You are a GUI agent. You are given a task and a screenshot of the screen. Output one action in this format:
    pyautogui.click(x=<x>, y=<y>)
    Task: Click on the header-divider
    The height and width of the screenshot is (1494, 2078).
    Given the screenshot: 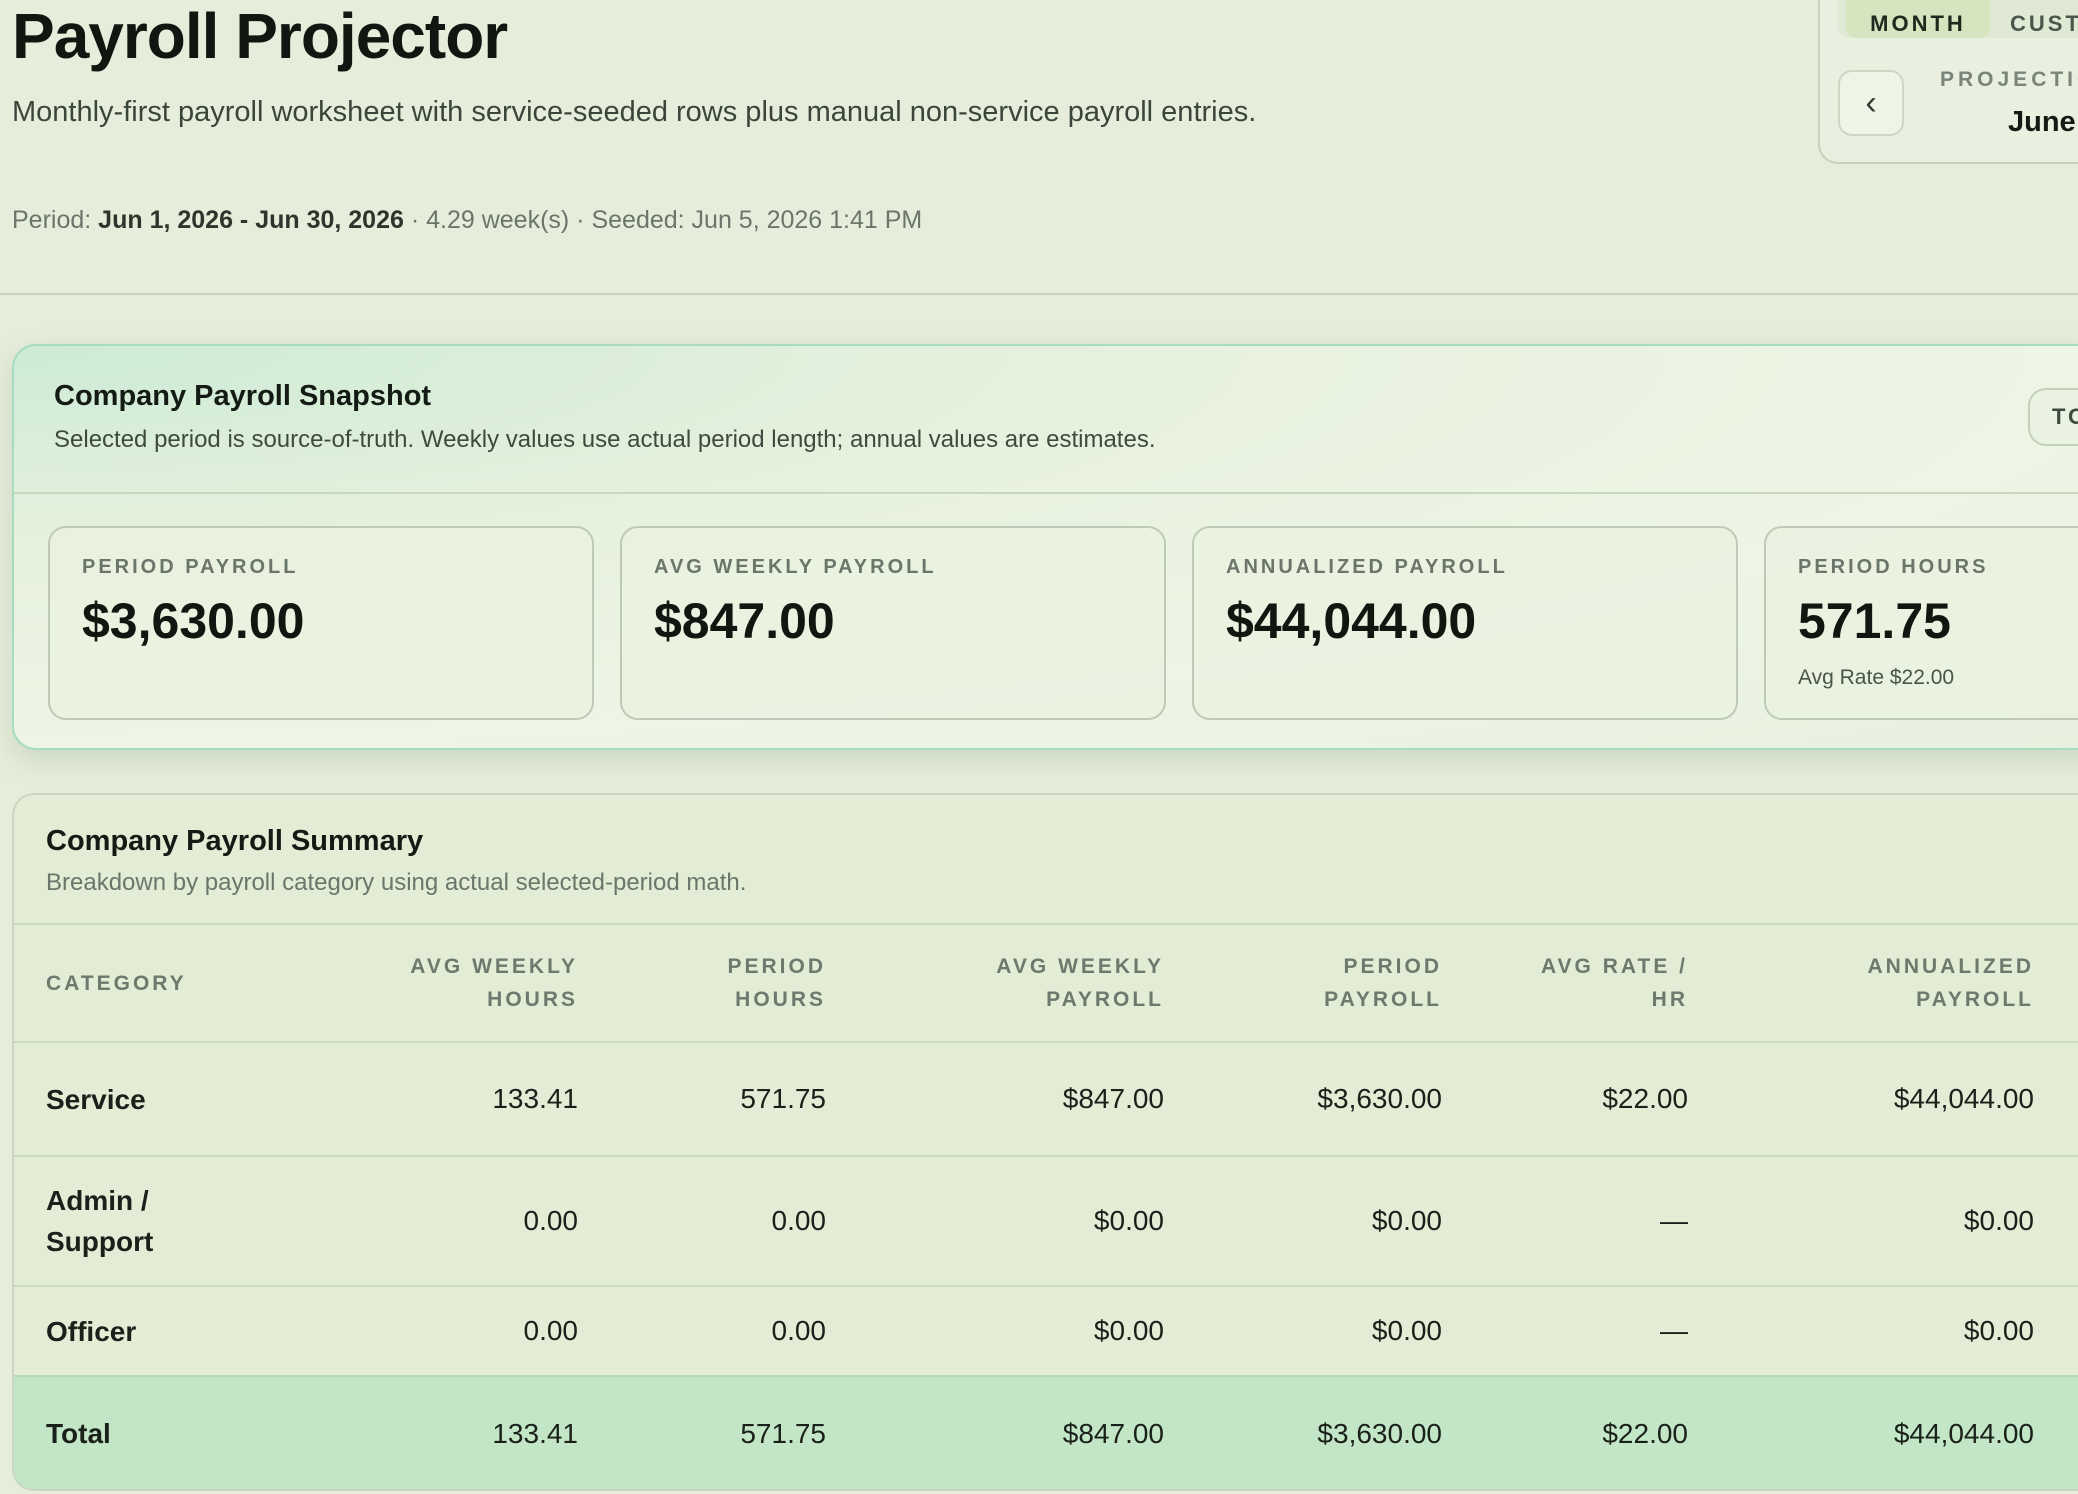 What is the action you would take?
    pyautogui.click(x=1039, y=294)
    